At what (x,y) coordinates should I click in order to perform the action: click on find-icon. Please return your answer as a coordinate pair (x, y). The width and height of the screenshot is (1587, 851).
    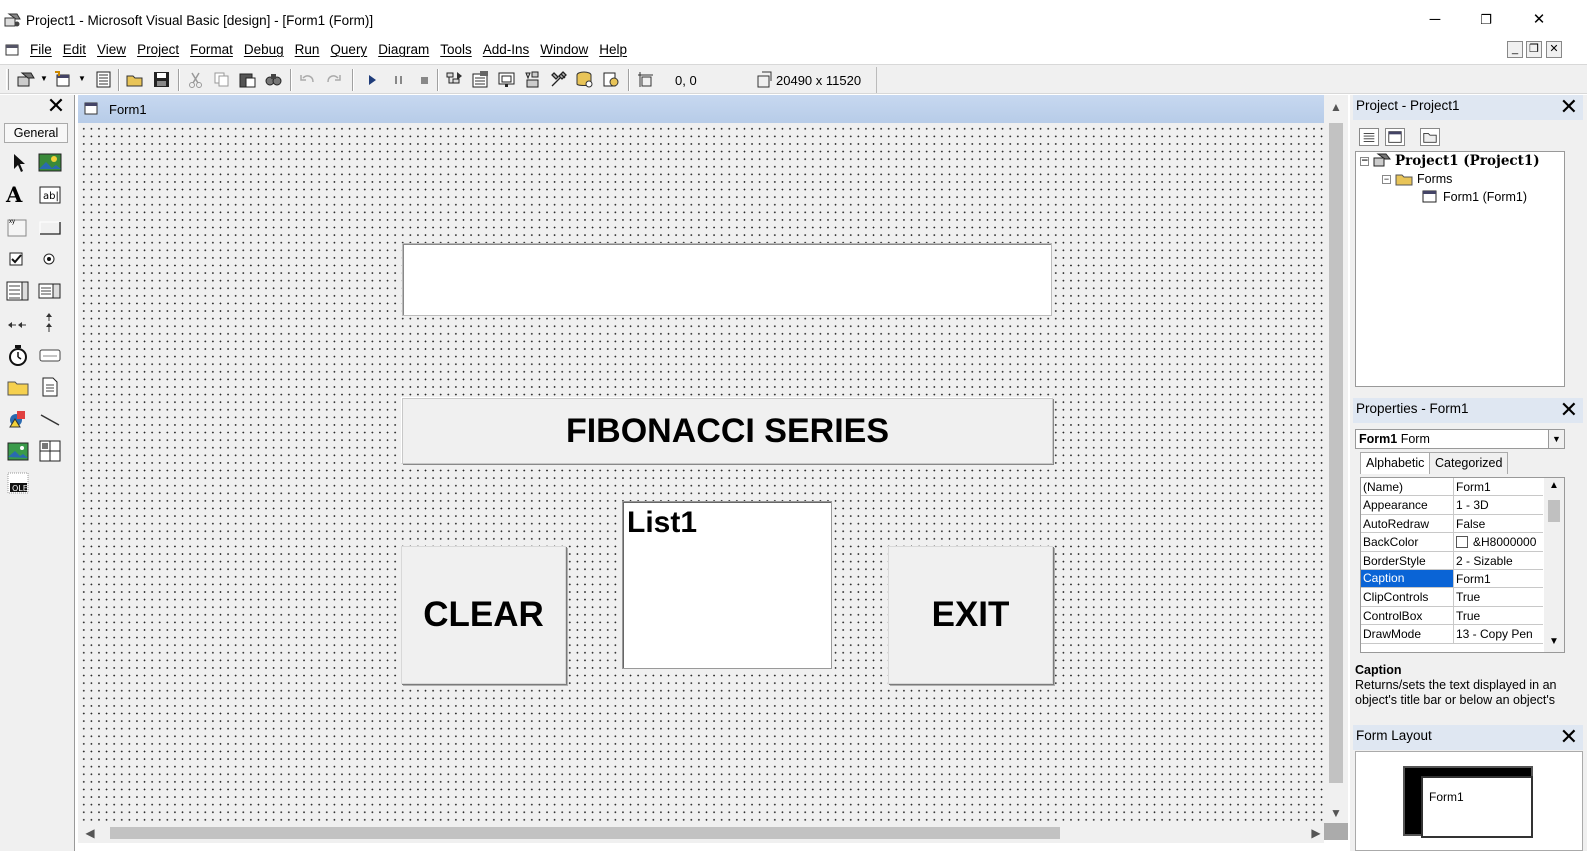
    Looking at the image, I should click on (273, 79).